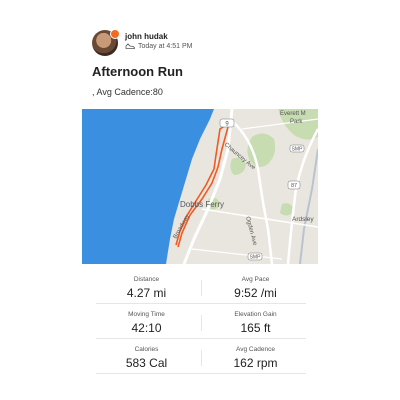 The image size is (400, 400). Describe the element at coordinates (256, 258) in the screenshot. I see `smp-shield-bottom: SMP` at that location.